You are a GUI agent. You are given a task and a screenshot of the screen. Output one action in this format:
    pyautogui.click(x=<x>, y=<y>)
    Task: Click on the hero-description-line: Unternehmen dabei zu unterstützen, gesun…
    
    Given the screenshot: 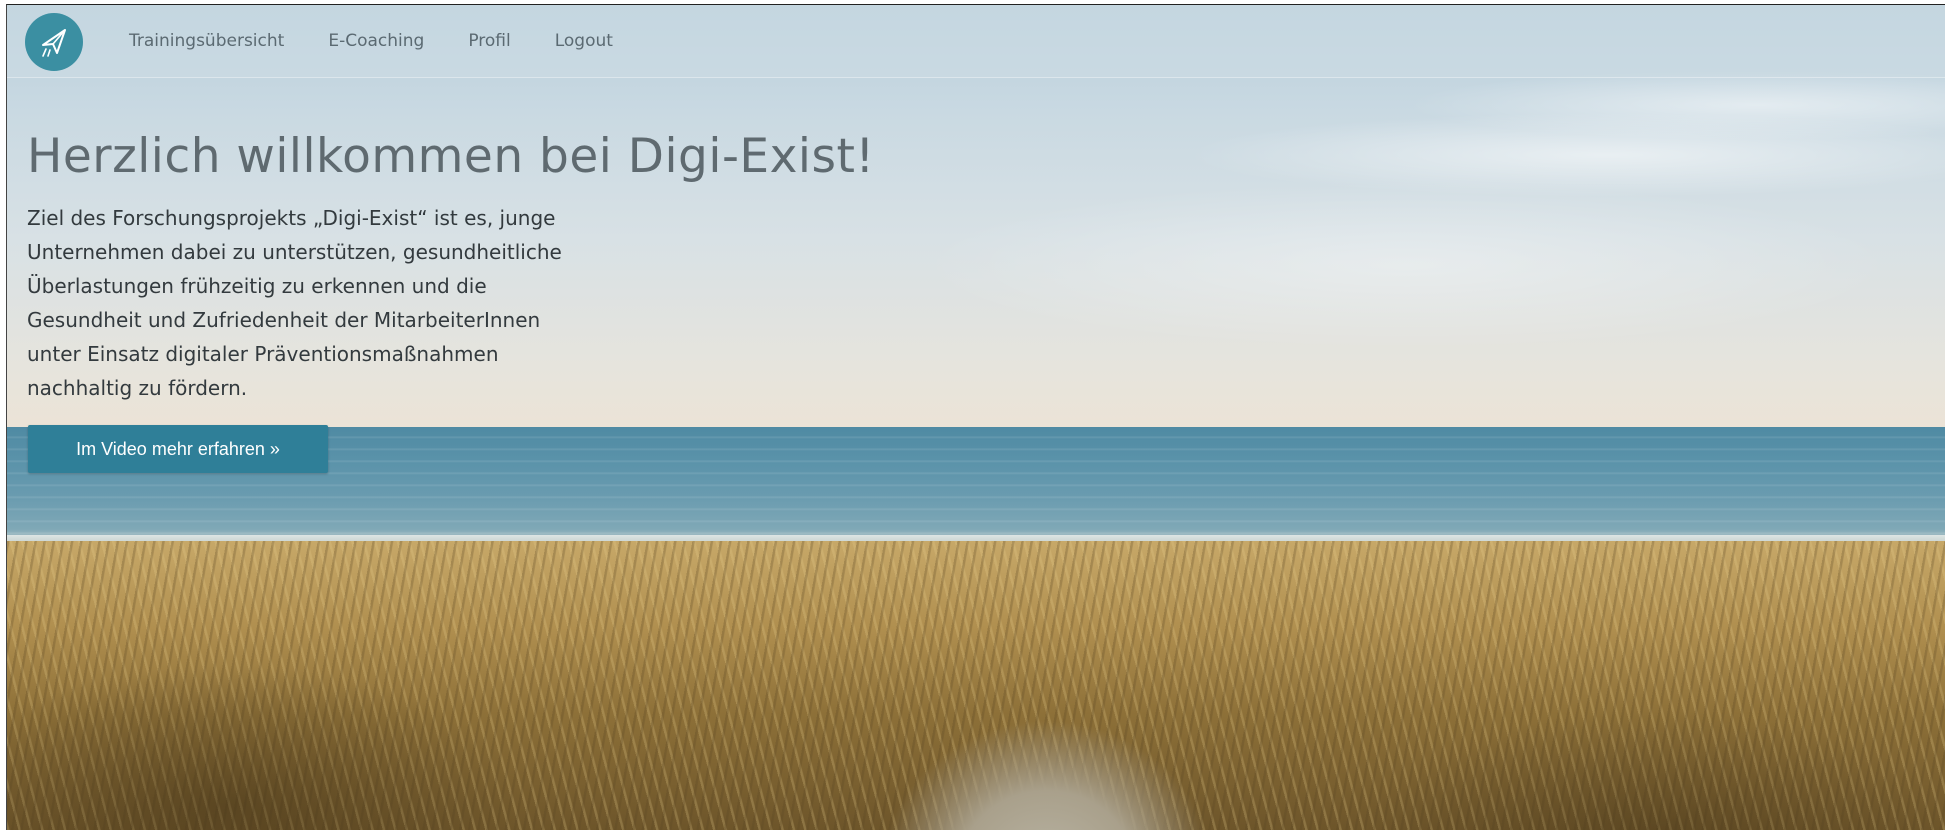 What is the action you would take?
    pyautogui.click(x=294, y=252)
    